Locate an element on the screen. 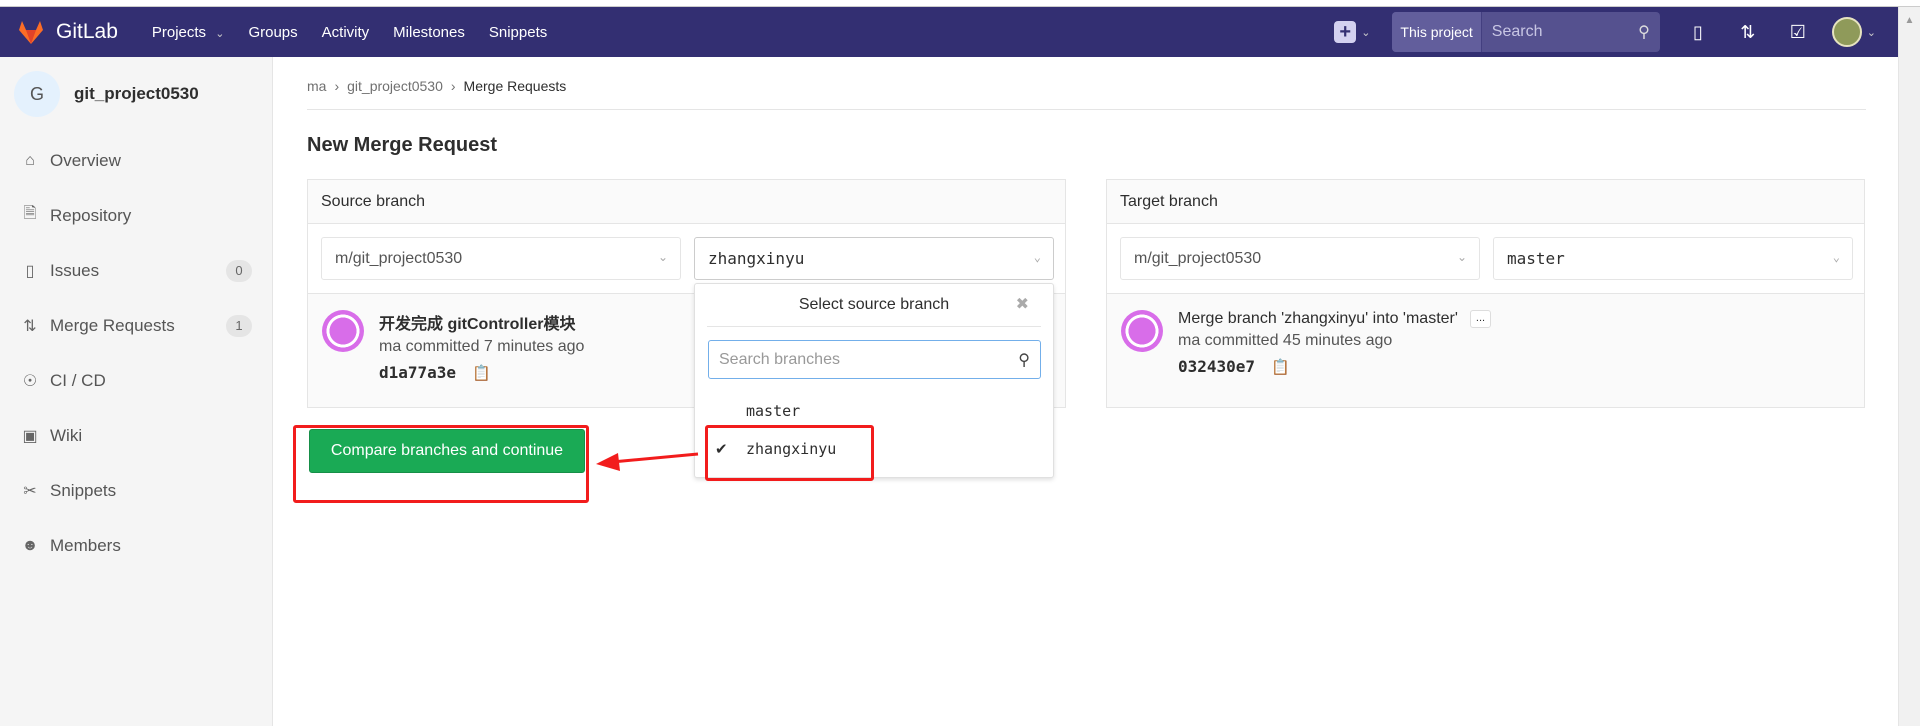 The image size is (1920, 726). scroll-up-icon: ▲ is located at coordinates (1909, 20).